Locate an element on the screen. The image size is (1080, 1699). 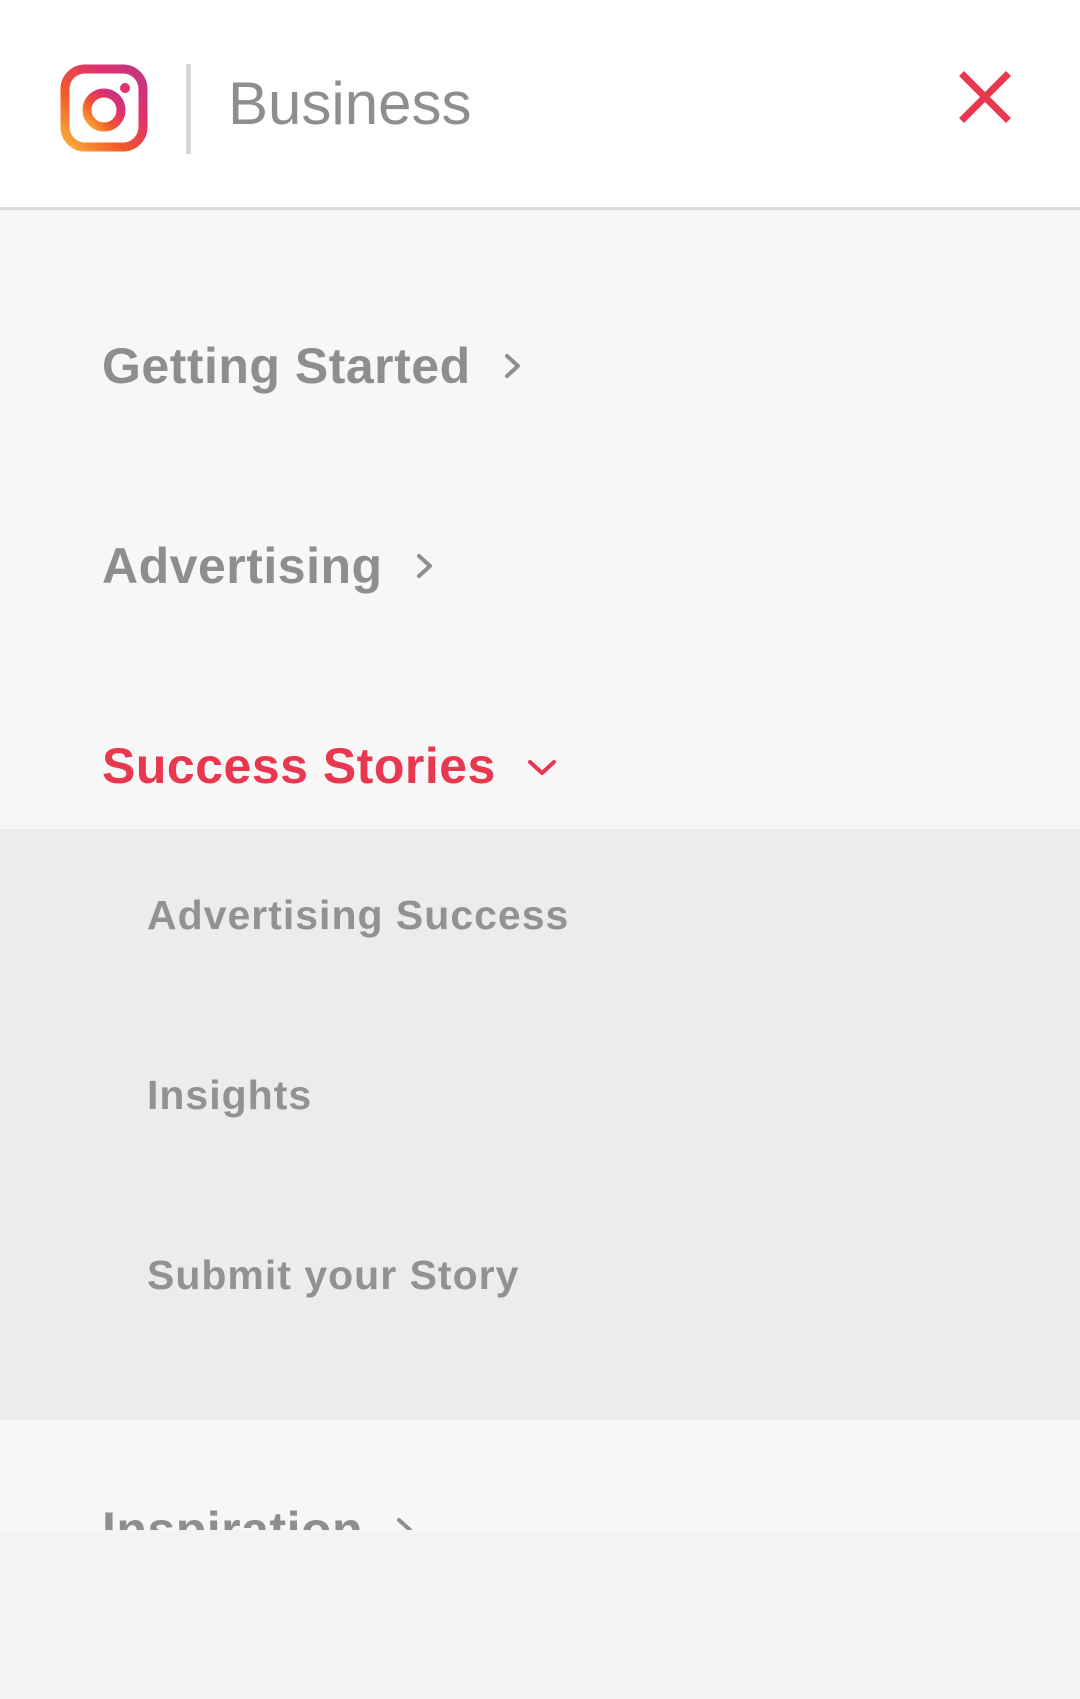
close-icon is located at coordinates (985, 97).